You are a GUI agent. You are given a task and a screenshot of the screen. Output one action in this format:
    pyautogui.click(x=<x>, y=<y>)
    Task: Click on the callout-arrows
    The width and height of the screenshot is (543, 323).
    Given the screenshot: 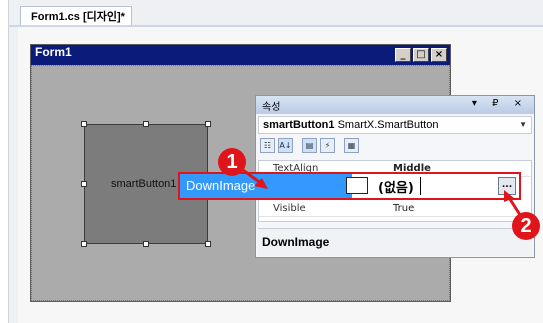 What is the action you would take?
    pyautogui.click(x=377, y=189)
    